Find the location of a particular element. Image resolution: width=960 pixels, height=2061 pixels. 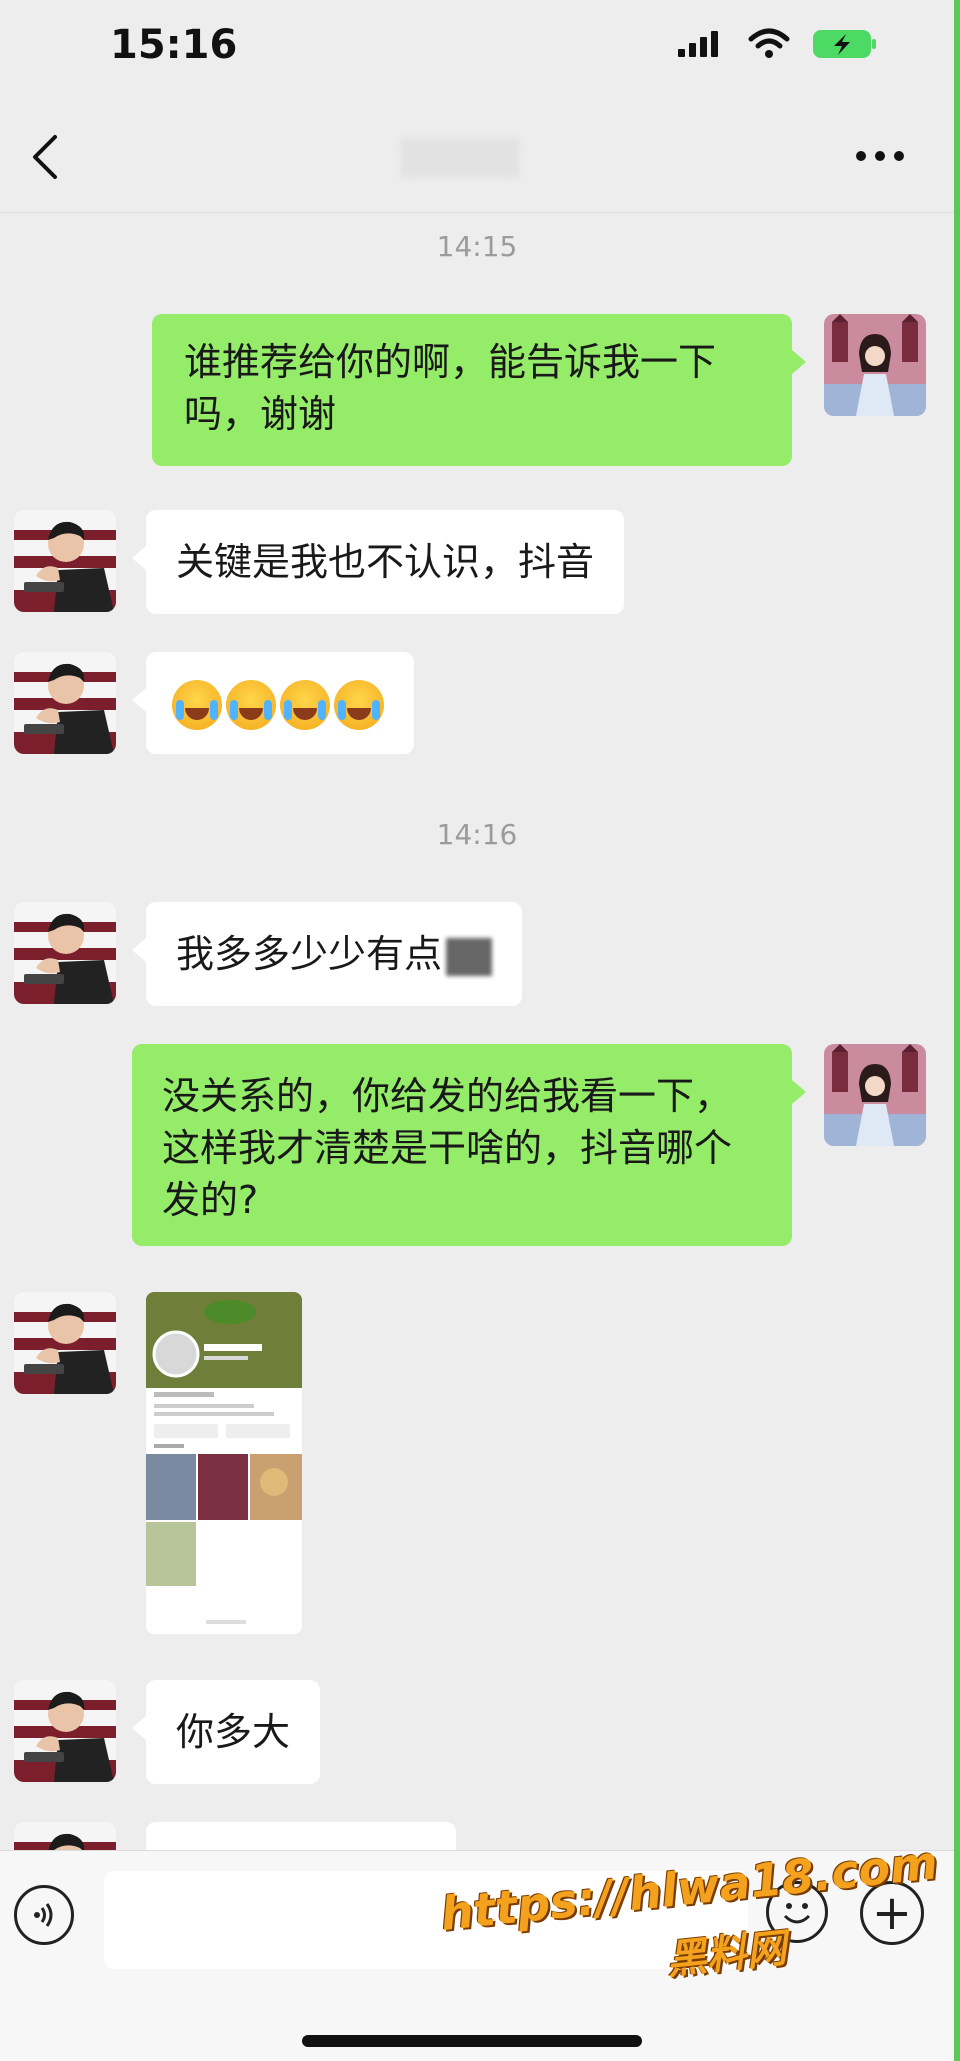

status-icons is located at coordinates (777, 44).